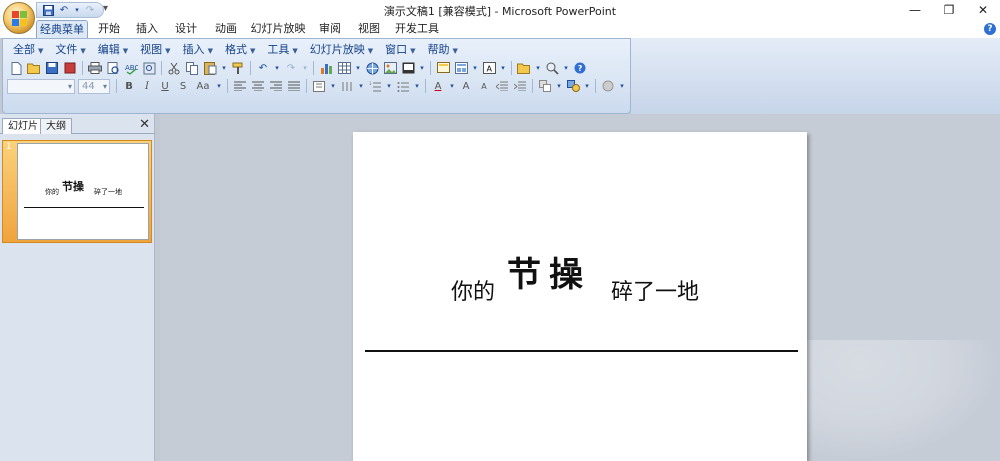 This screenshot has height=461, width=1000. What do you see at coordinates (294, 86) in the screenshot?
I see `justify-icon` at bounding box center [294, 86].